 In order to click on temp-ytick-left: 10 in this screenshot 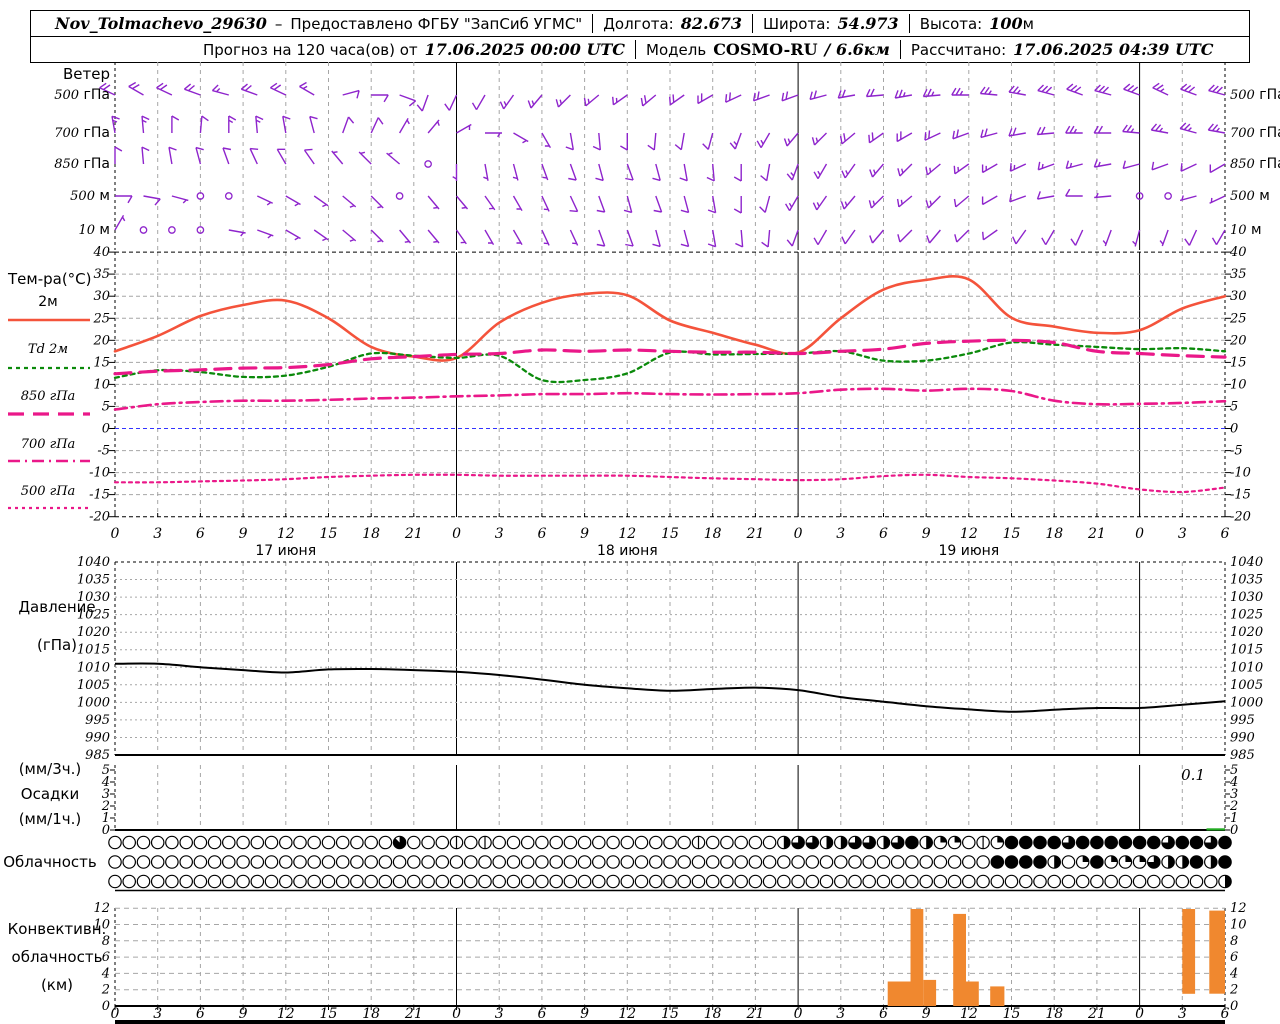, I will do `click(101, 384)`.